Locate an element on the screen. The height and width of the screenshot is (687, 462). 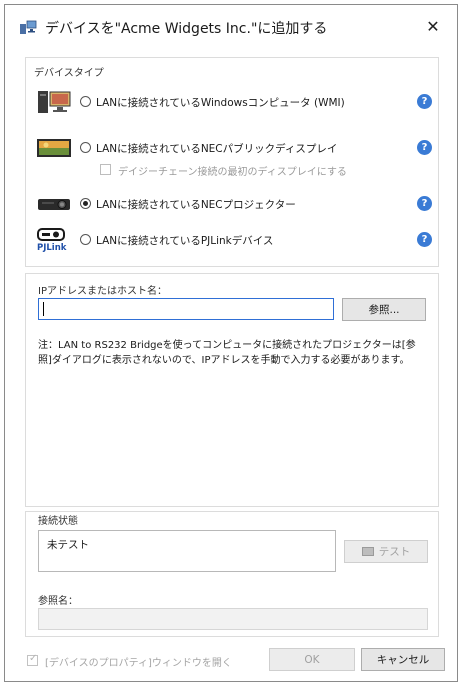
open-properties-label: [デバイスのプロパティ]ウィンドウを開く is located at coordinates (138, 663).